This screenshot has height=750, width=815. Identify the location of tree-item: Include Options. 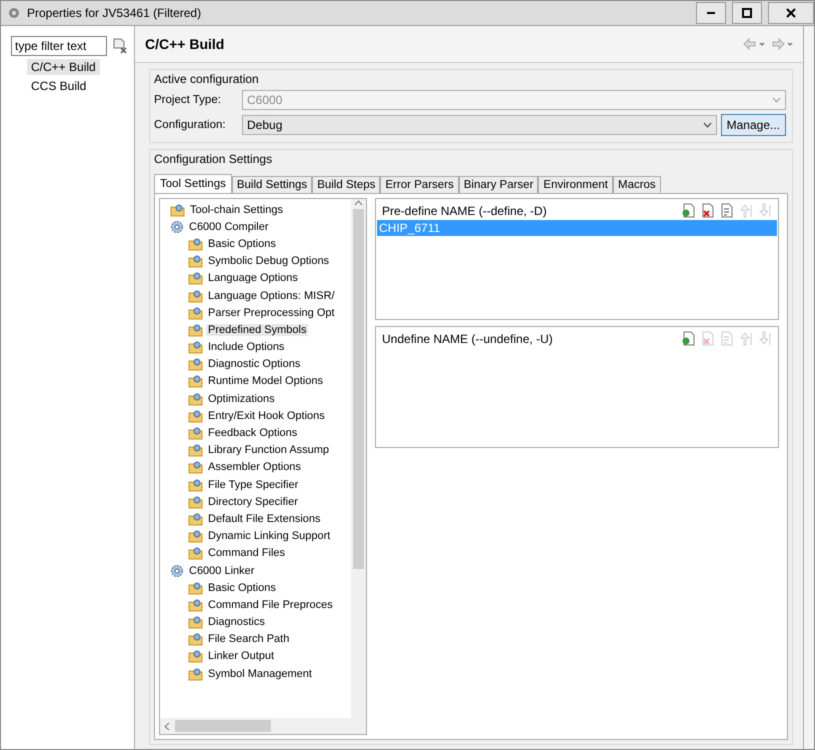
(246, 347).